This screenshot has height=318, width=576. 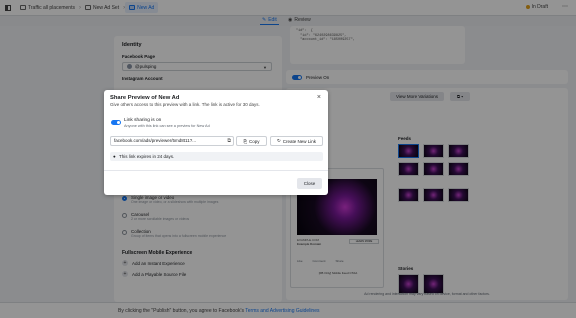 What do you see at coordinates (116, 122) in the screenshot?
I see `link-sharing-toggle` at bounding box center [116, 122].